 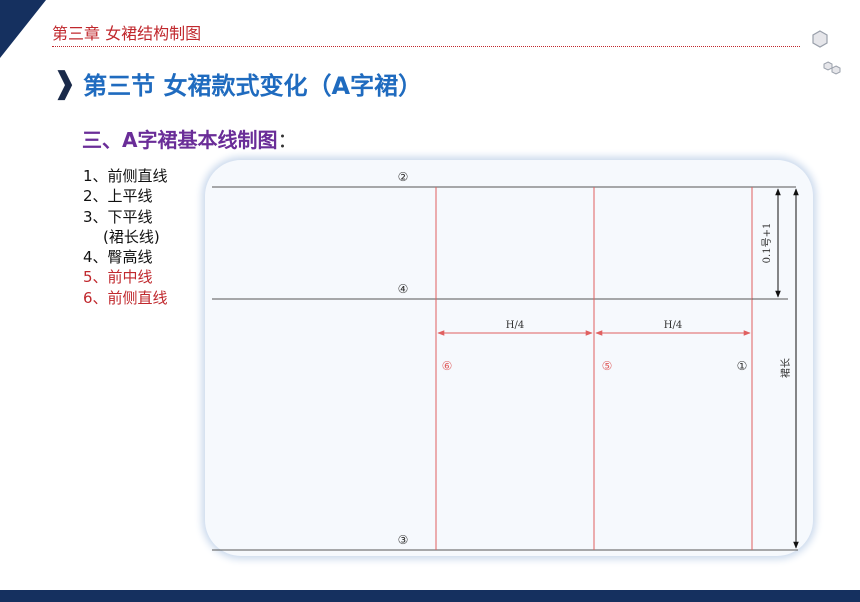 I want to click on skirt-length-label: 裙长, so click(x=785, y=368).